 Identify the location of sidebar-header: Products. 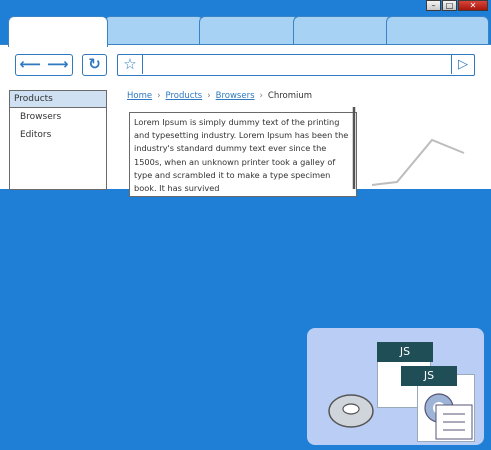
(58, 99).